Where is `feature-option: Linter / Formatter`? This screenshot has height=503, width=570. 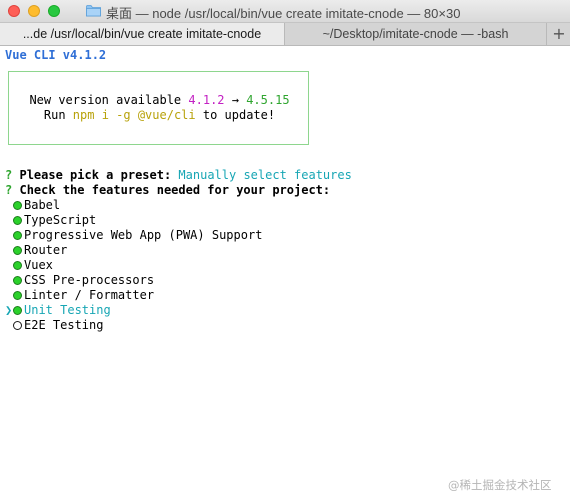 feature-option: Linter / Formatter is located at coordinates (79, 295).